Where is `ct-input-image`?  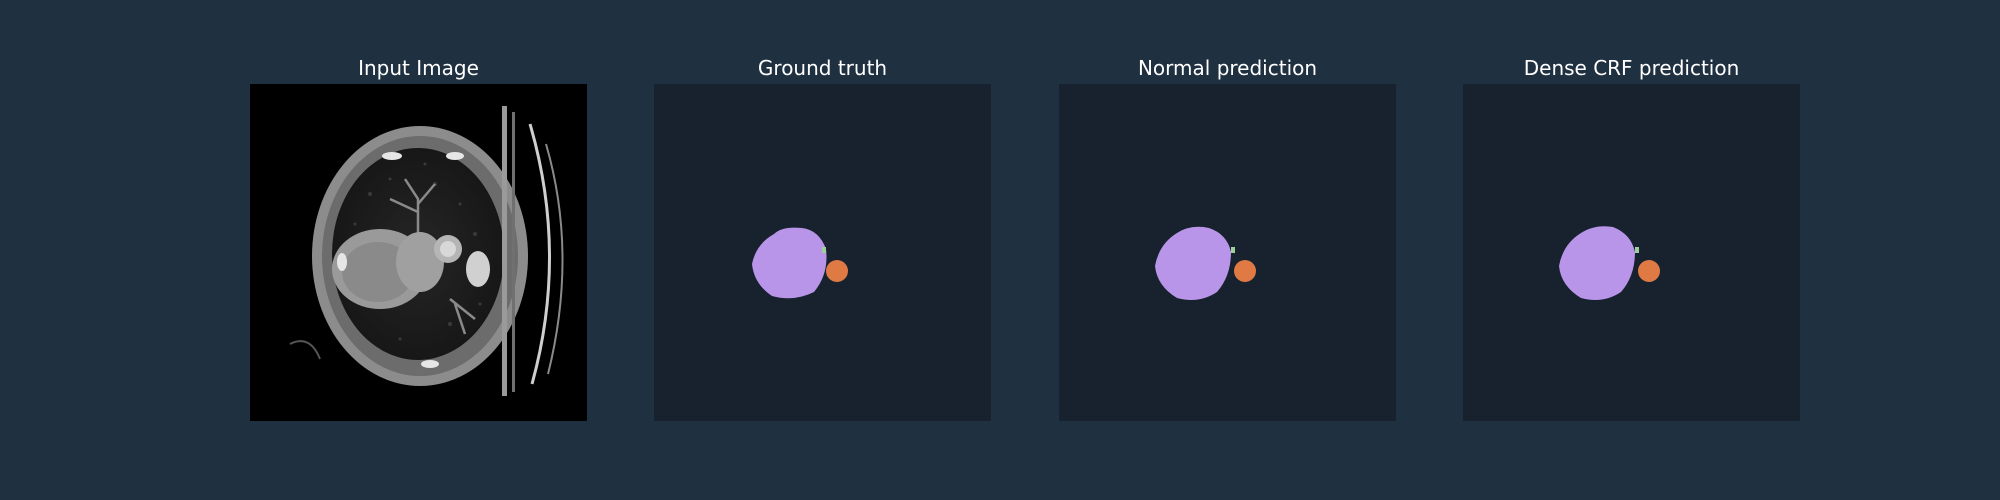 ct-input-image is located at coordinates (418, 252).